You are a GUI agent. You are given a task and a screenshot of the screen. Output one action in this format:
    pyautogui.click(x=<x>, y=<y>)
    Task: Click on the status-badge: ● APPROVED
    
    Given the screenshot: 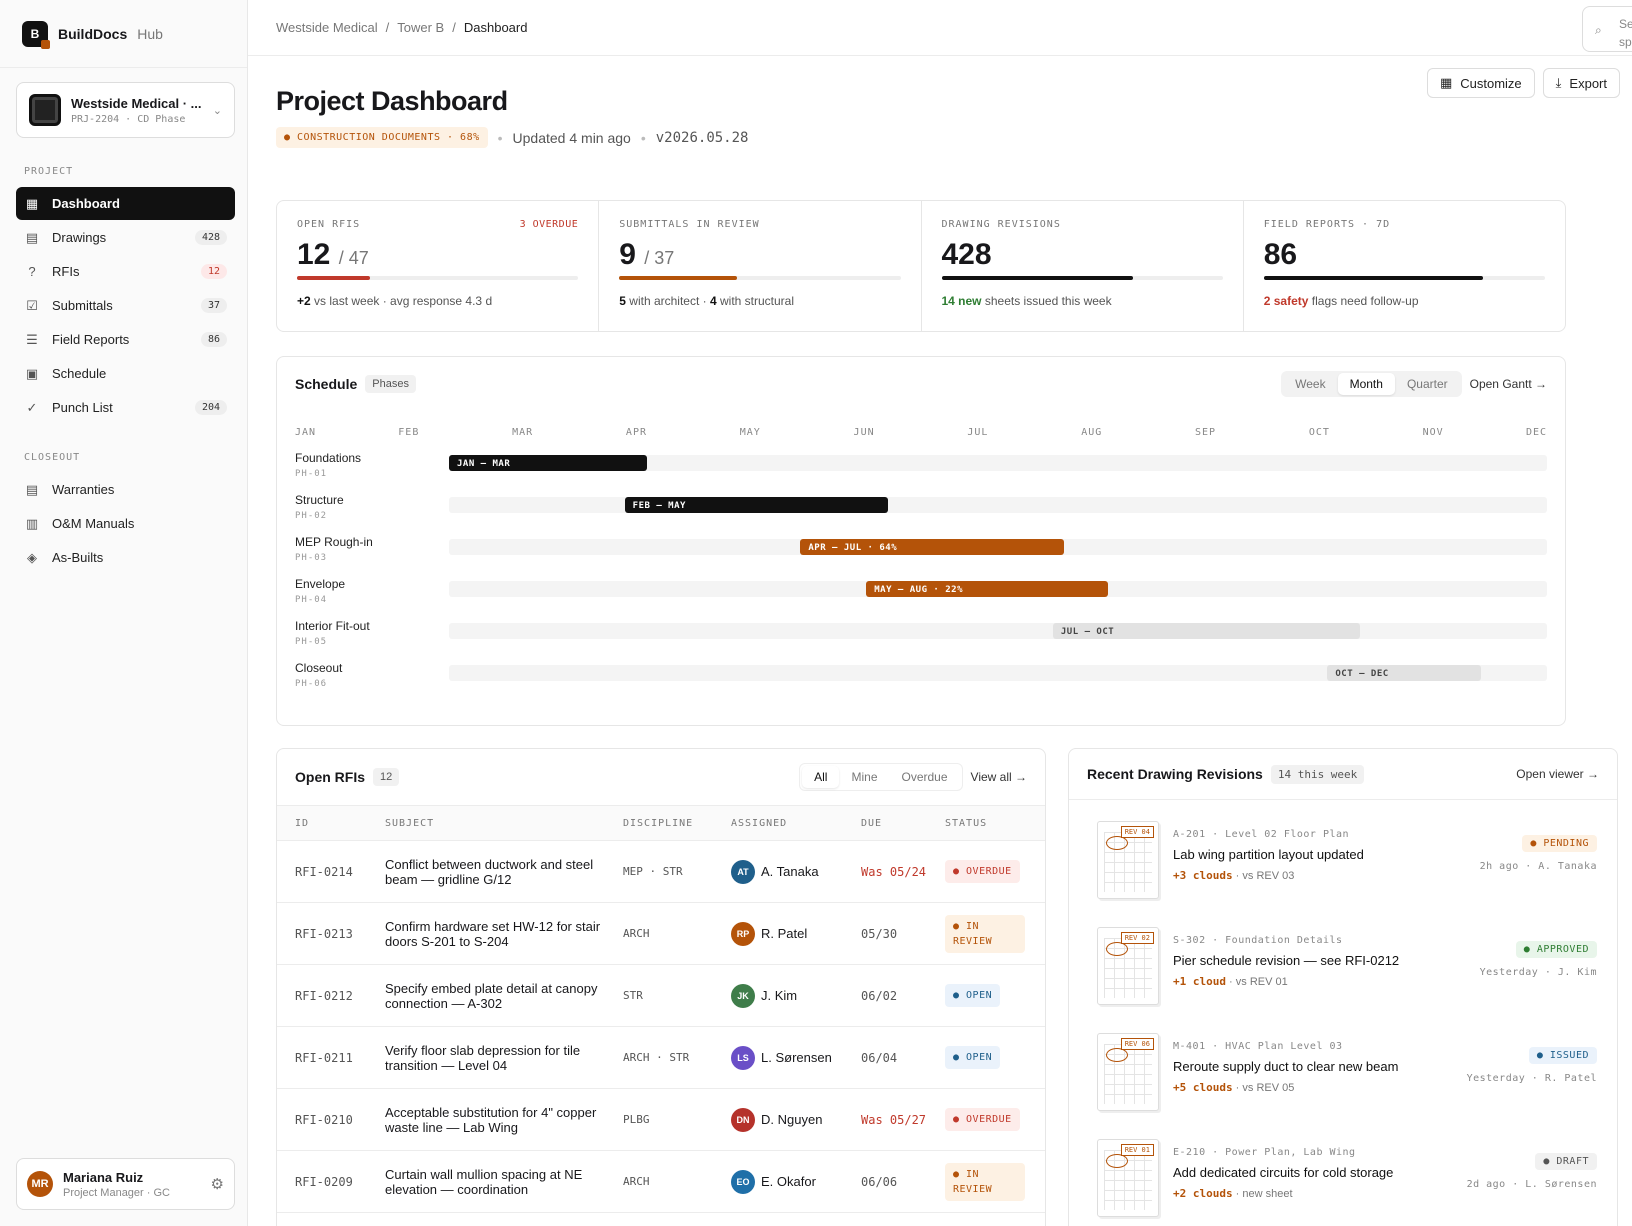 What is the action you would take?
    pyautogui.click(x=1556, y=949)
    